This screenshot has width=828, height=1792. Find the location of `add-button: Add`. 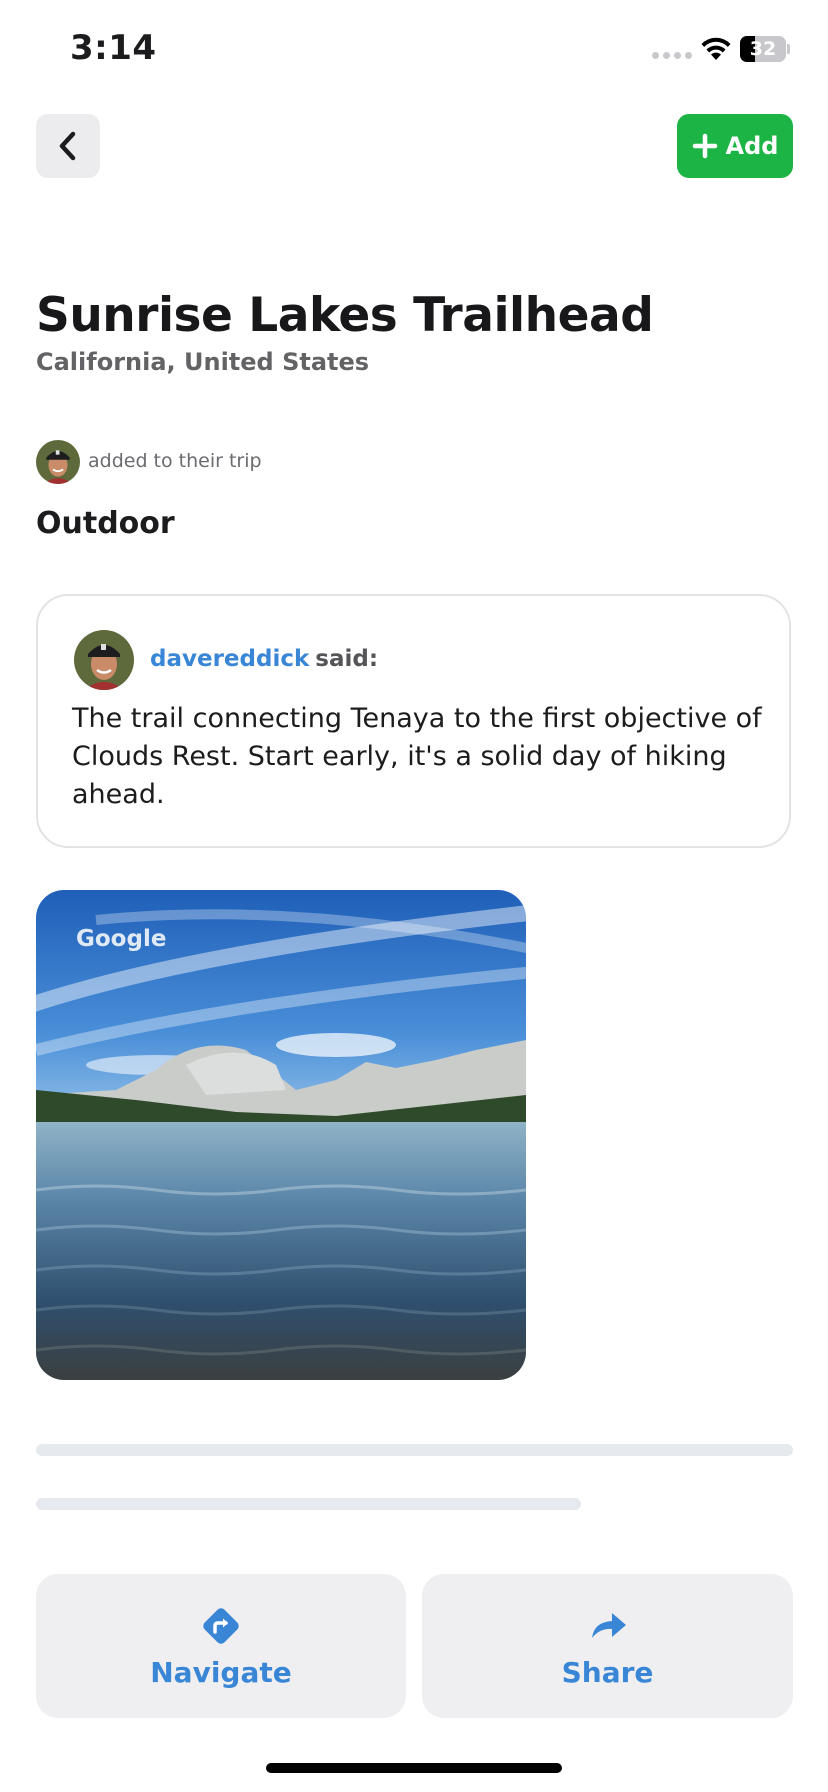

add-button: Add is located at coordinates (735, 146).